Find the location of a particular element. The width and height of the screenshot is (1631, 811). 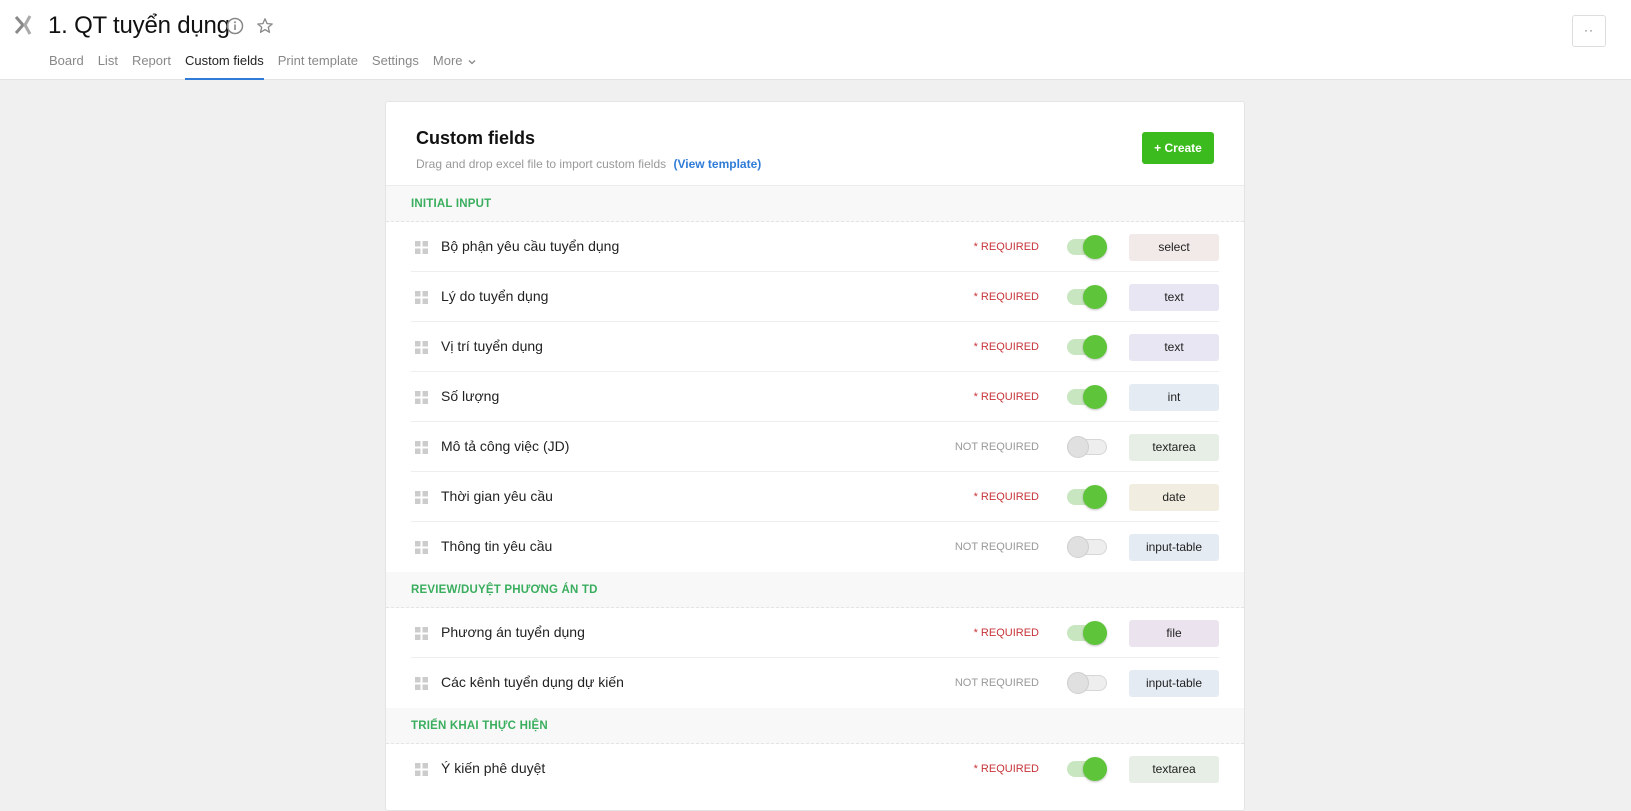

title-actions is located at coordinates (250, 26).